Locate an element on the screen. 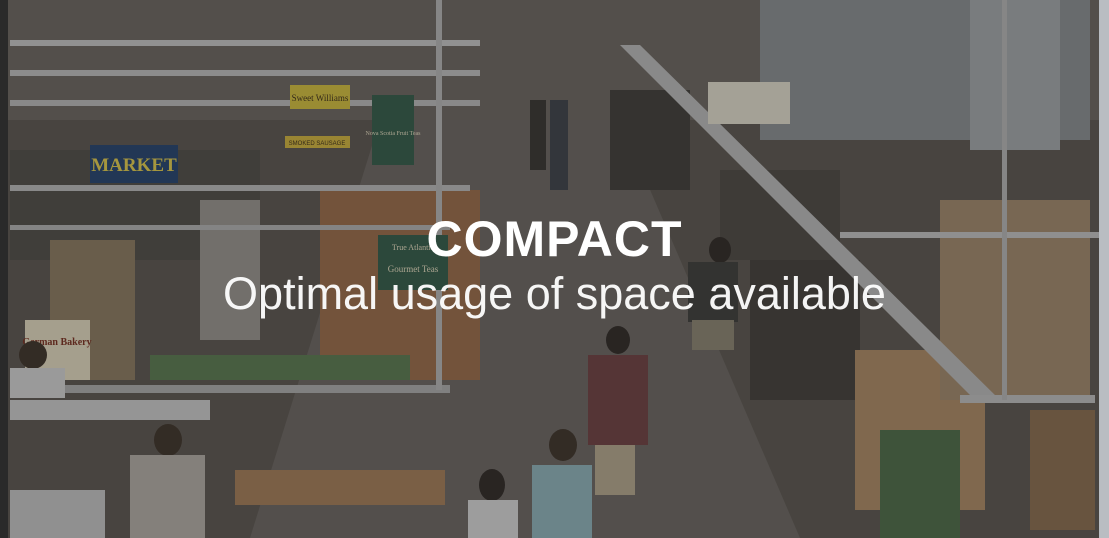 Image resolution: width=1109 pixels, height=538 pixels. hero-headline: COMPACT is located at coordinates (554, 239).